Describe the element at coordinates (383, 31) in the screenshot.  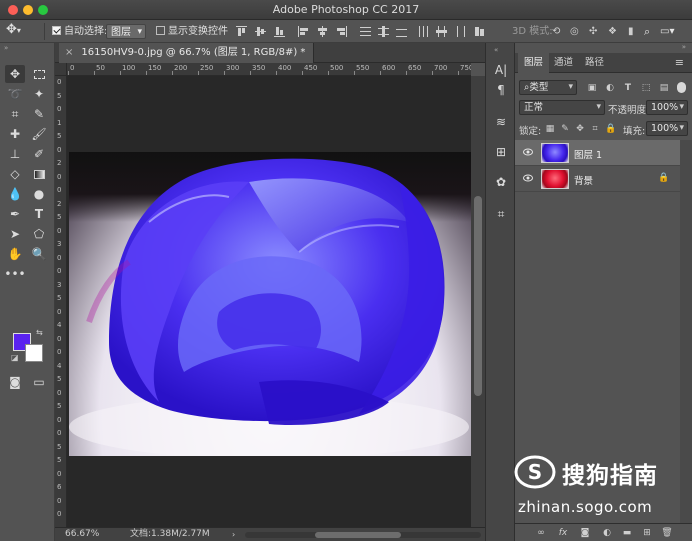
I see `distribute-vertical-center-icon` at that location.